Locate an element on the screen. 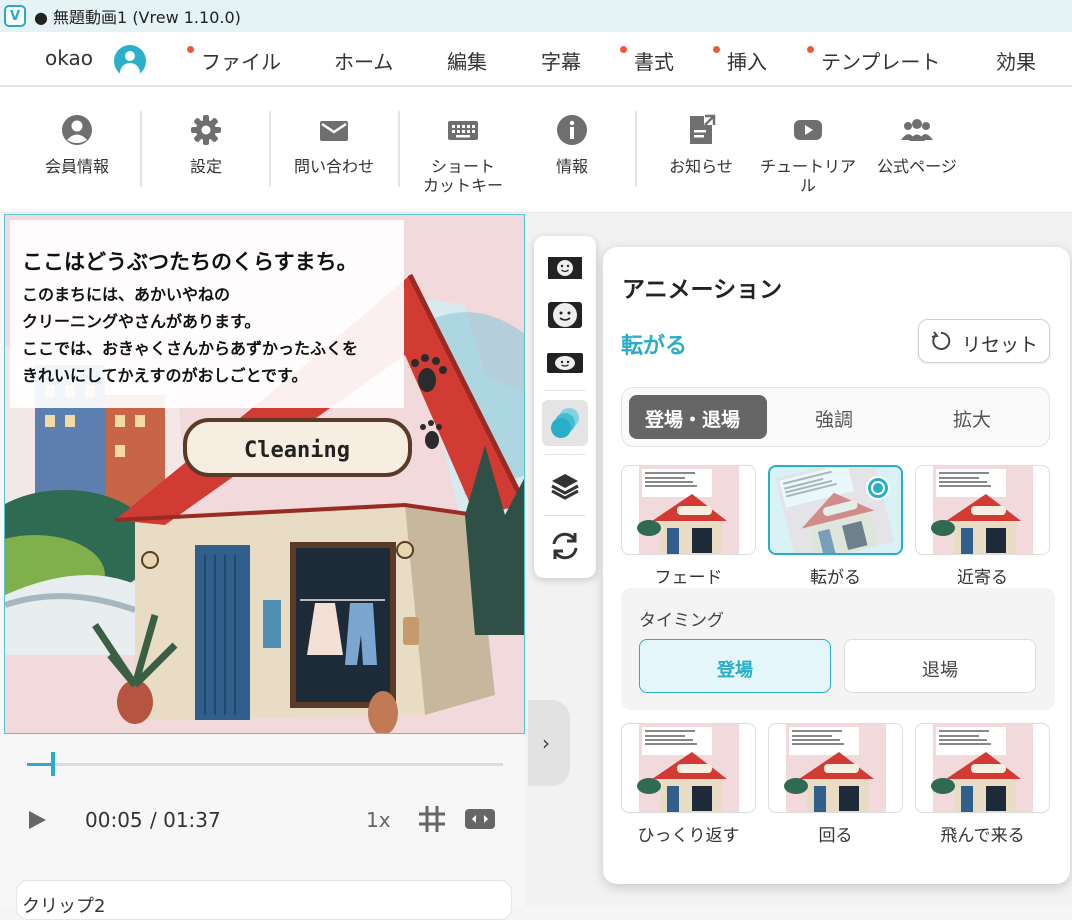 The width and height of the screenshot is (1072, 920). info-button: 情報 is located at coordinates (572, 144).